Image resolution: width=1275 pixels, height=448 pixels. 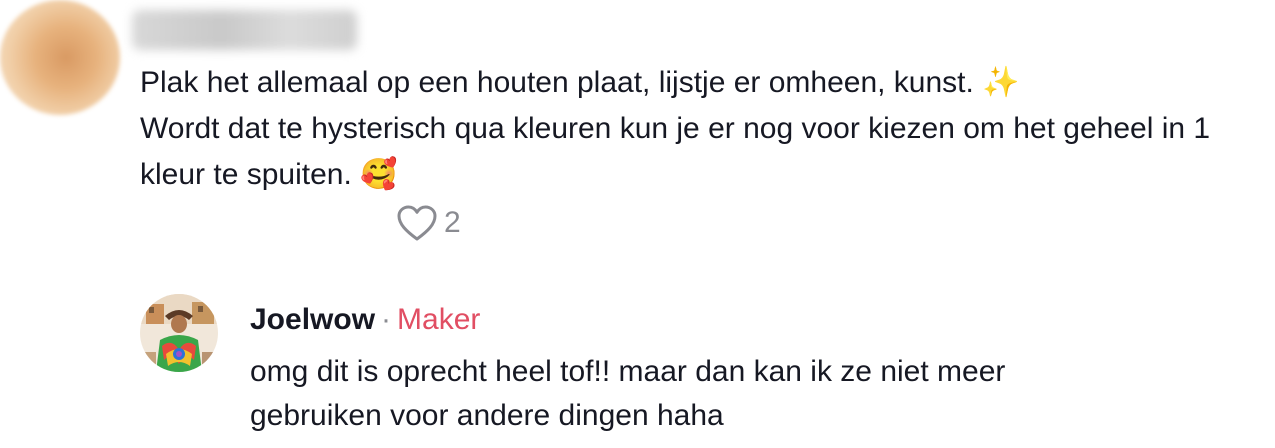 I want to click on reply-header: Joelwow · Maker, so click(x=365, y=320).